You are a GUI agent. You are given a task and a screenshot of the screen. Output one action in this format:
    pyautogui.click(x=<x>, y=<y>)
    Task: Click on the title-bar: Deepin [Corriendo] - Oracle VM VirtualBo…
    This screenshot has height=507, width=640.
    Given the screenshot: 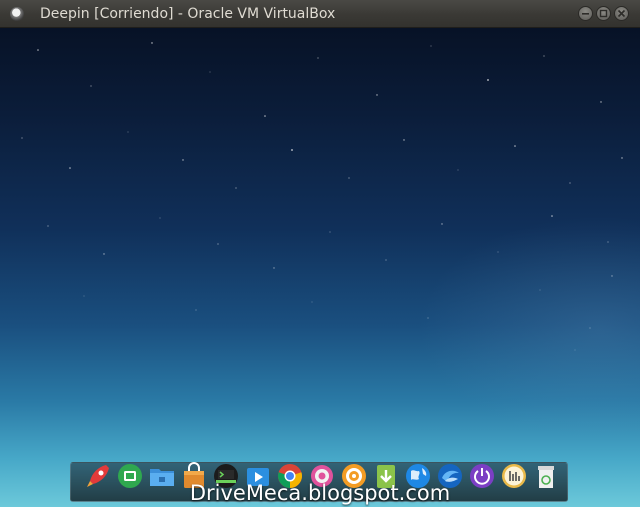 What is the action you would take?
    pyautogui.click(x=320, y=14)
    